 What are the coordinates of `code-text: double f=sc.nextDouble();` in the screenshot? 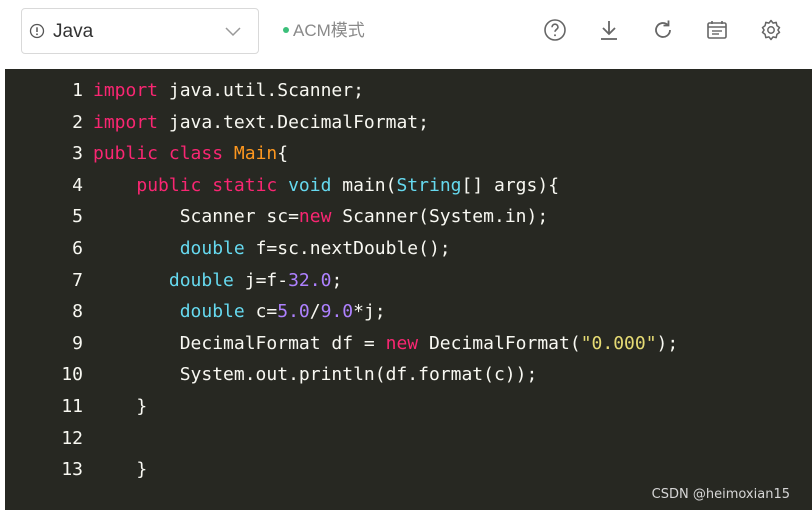 It's located at (272, 249).